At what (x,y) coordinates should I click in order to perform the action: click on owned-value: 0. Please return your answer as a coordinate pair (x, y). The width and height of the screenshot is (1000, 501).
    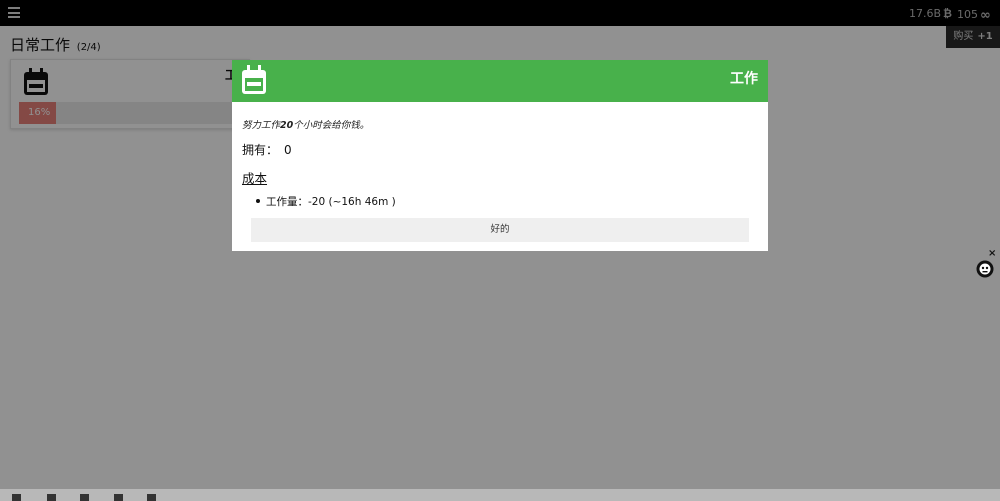
    Looking at the image, I should click on (288, 150).